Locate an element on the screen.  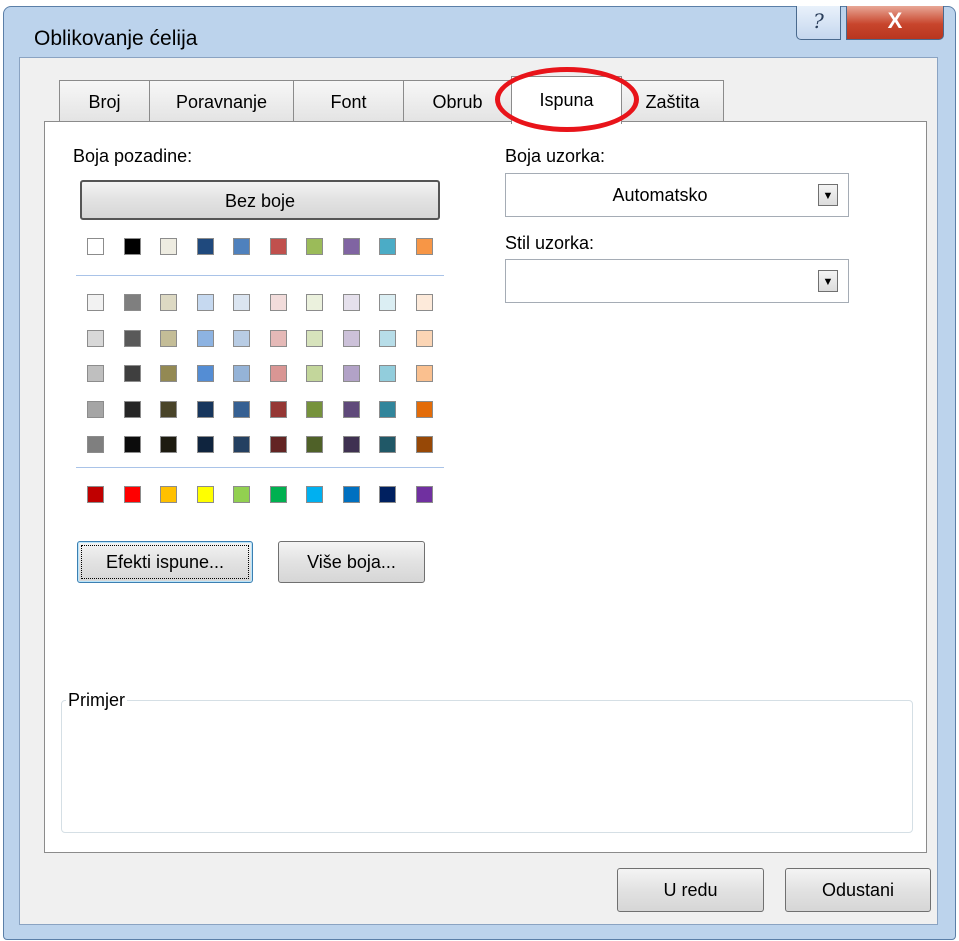
help-icon: ? is located at coordinates (818, 21).